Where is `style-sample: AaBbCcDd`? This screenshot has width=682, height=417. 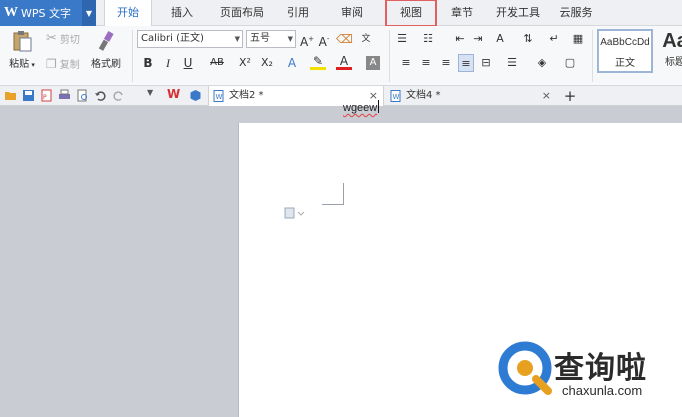
style-sample: AaBbCcDd is located at coordinates (625, 42).